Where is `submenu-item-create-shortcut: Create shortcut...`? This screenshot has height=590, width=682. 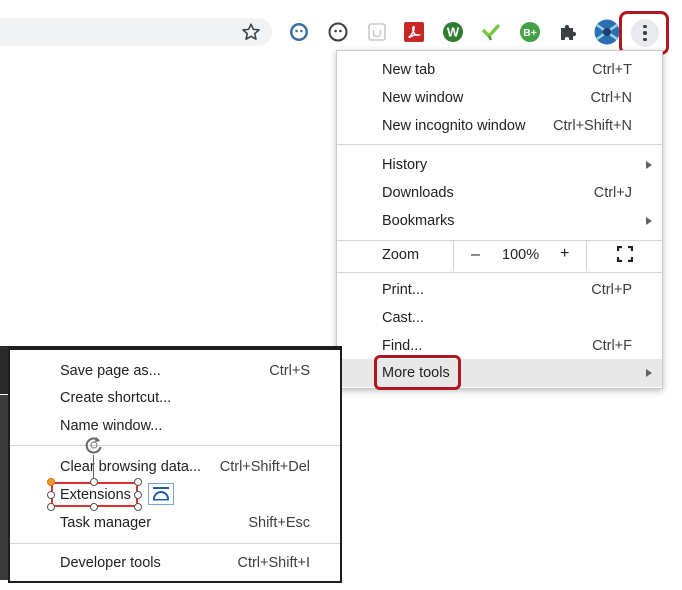
submenu-item-create-shortcut: Create shortcut... is located at coordinates (175, 398).